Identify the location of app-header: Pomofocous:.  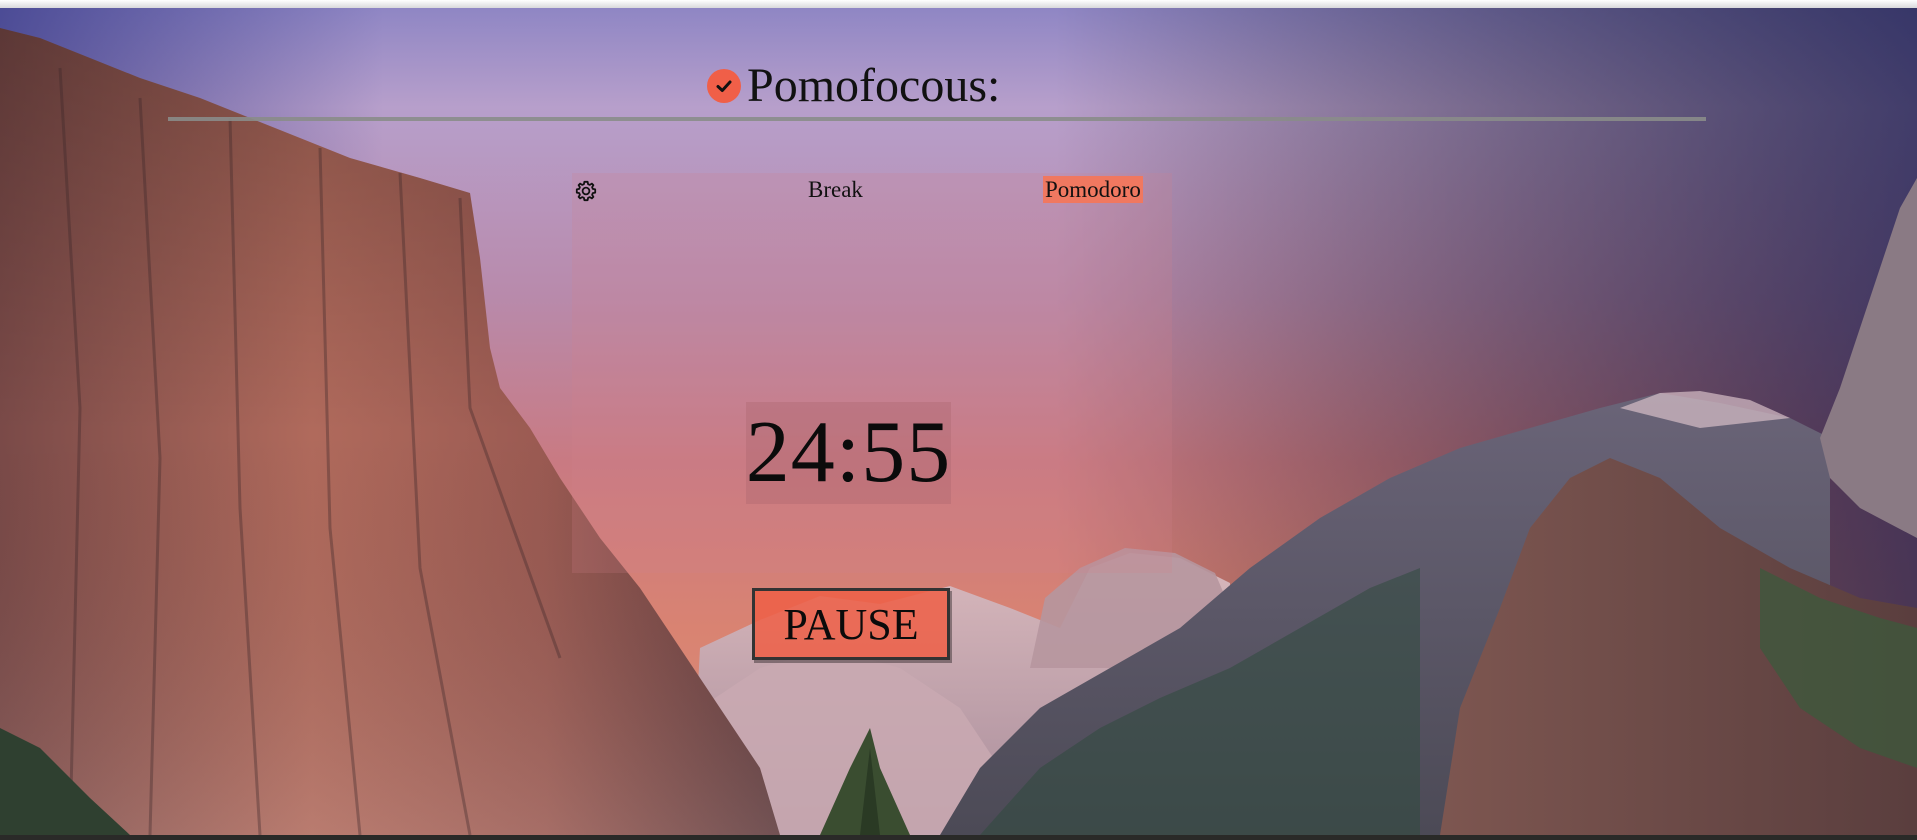
(853, 86).